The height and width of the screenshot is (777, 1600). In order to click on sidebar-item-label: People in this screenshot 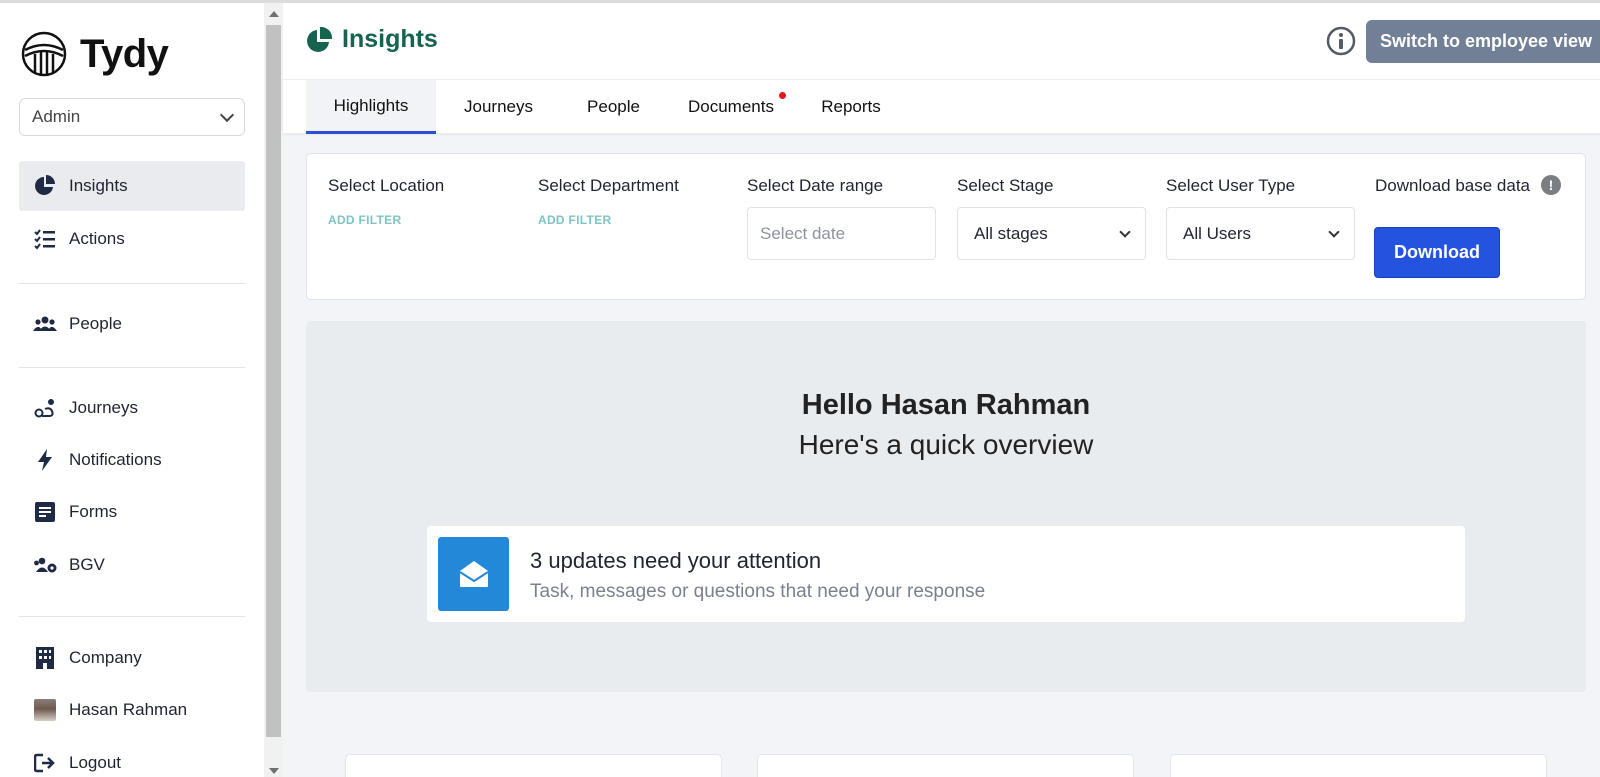, I will do `click(95, 323)`.